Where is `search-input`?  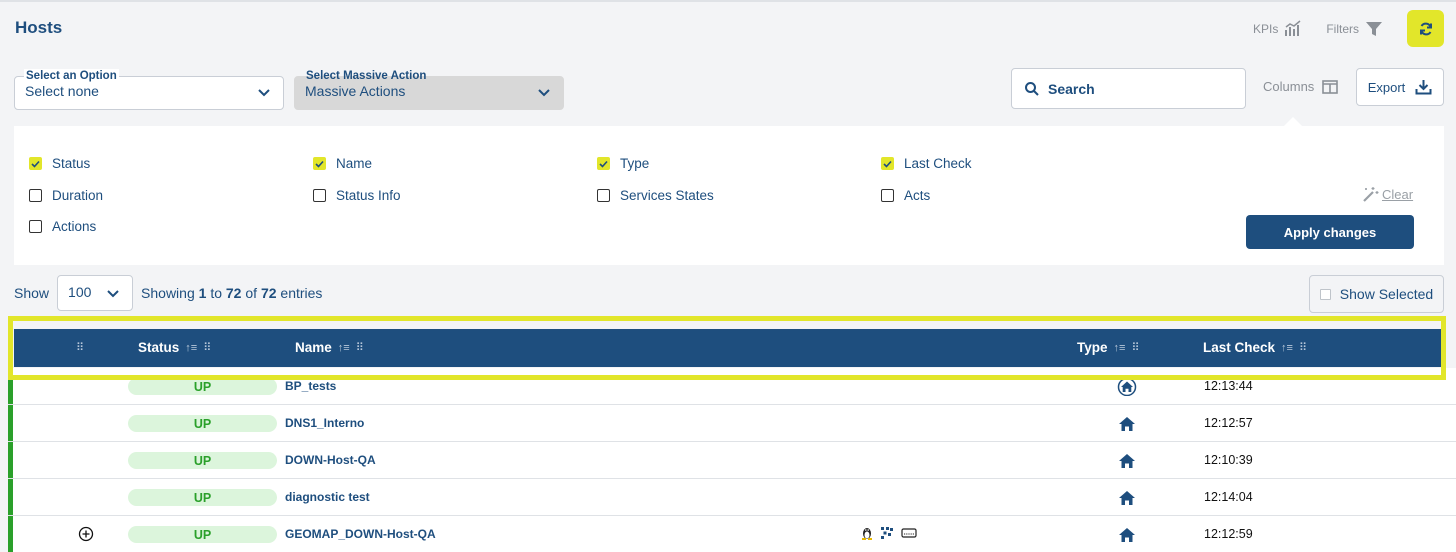 search-input is located at coordinates (1138, 88).